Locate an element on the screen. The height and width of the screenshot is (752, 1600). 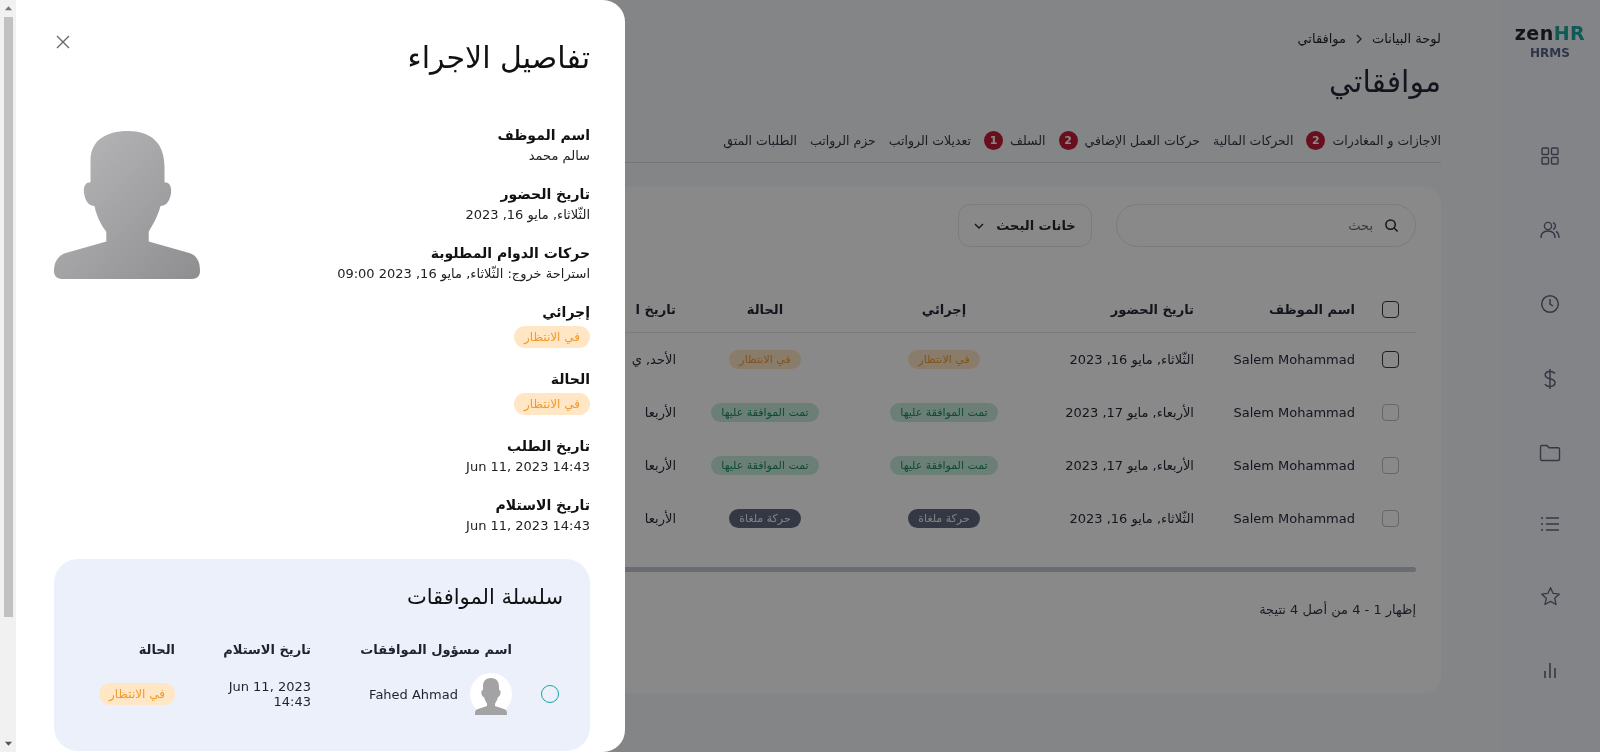
clock-icon is located at coordinates (1550, 304).